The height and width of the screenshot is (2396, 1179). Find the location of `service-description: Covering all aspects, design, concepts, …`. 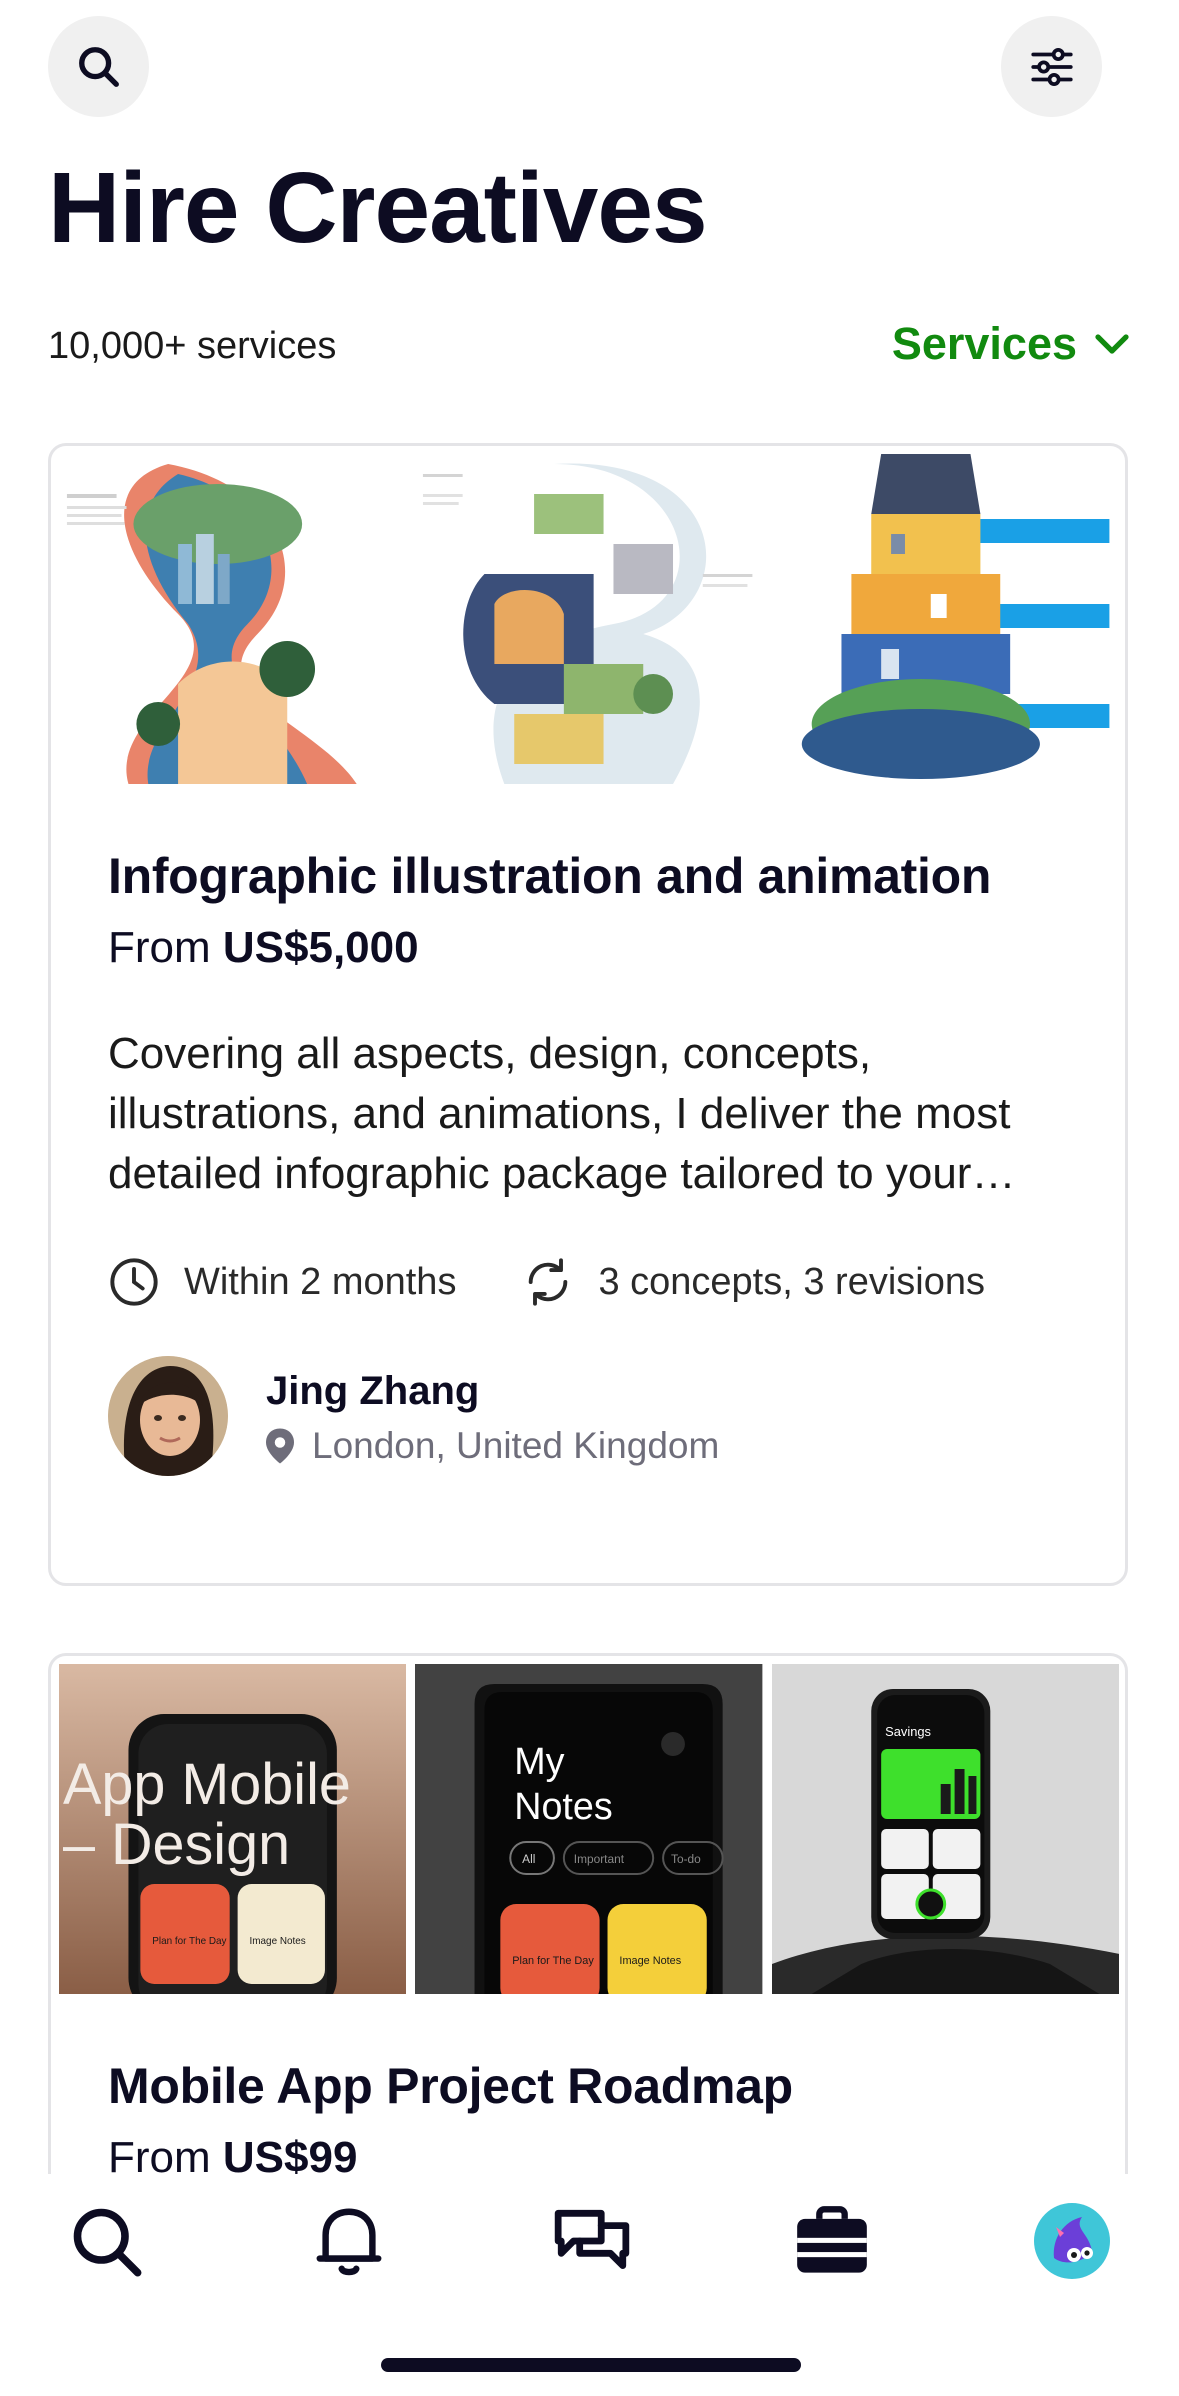

service-description: Covering all aspects, design, concepts, … is located at coordinates (562, 1113).